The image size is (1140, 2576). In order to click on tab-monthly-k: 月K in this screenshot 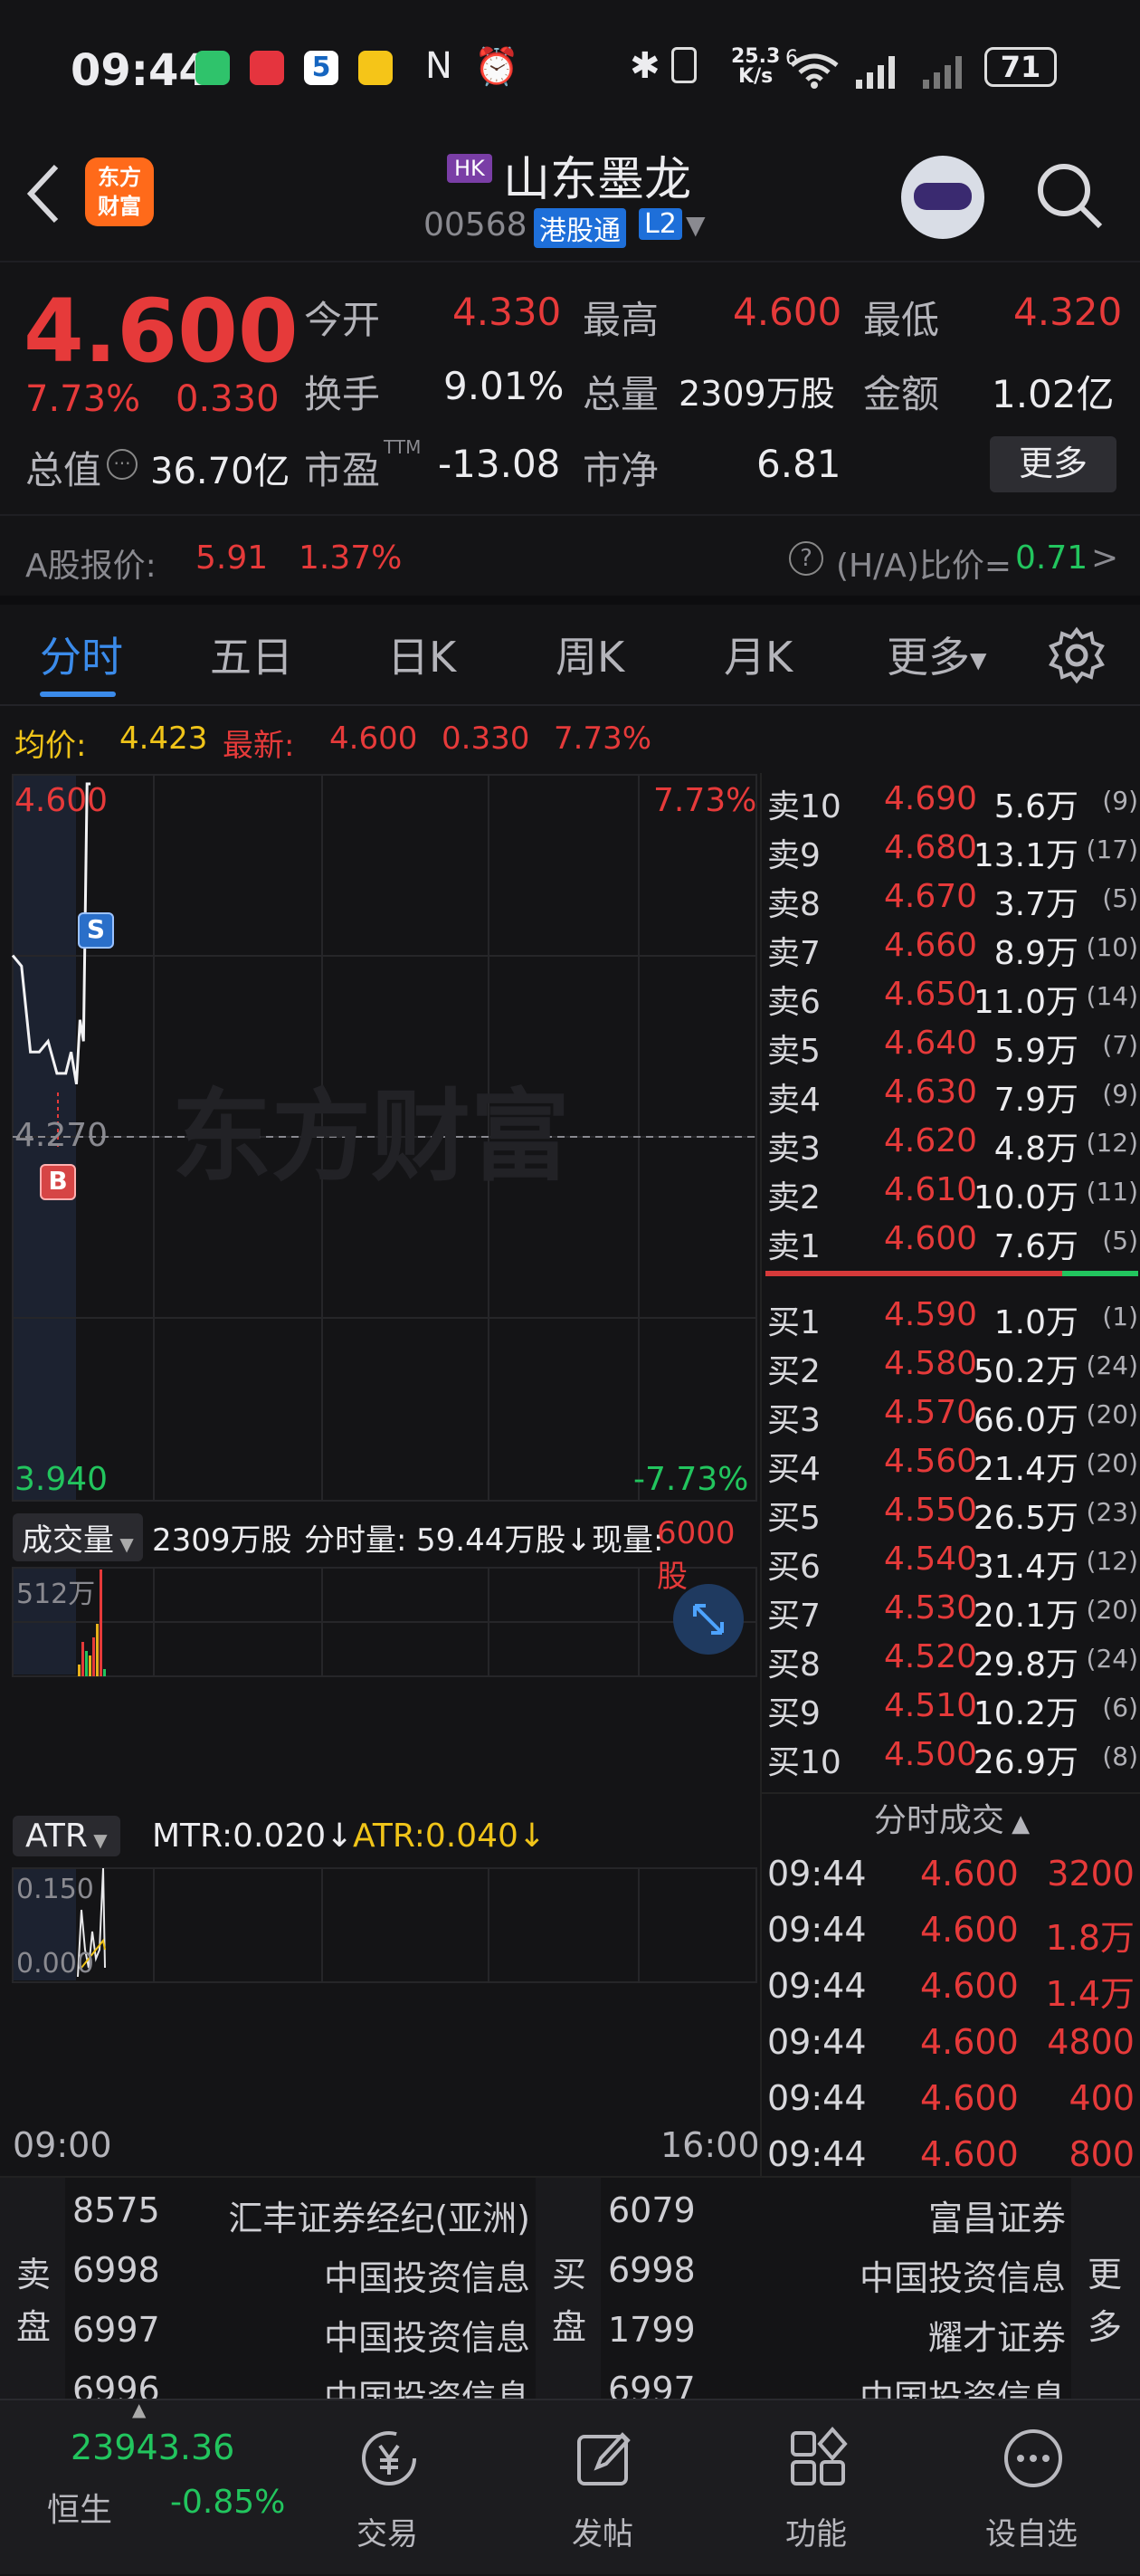, I will do `click(758, 655)`.